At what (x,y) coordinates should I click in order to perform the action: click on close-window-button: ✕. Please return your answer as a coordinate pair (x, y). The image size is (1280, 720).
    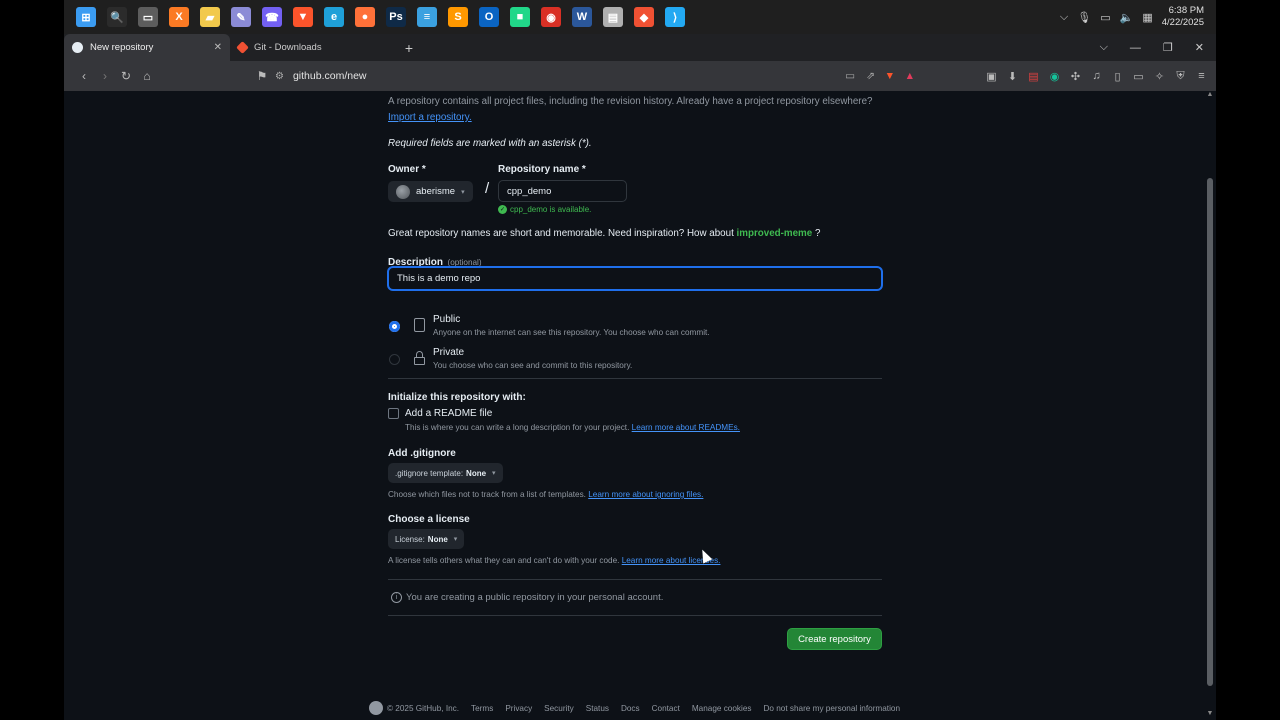
    Looking at the image, I should click on (1199, 47).